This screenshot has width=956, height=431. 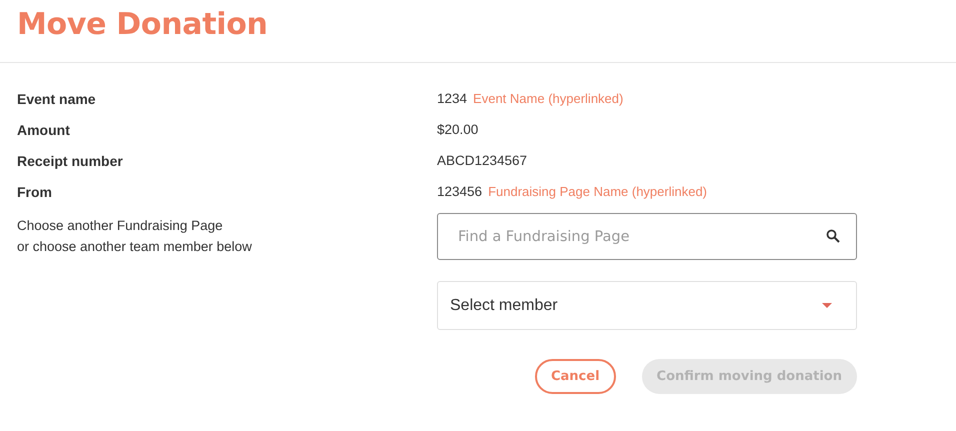 What do you see at coordinates (833, 236) in the screenshot?
I see `search-icon` at bounding box center [833, 236].